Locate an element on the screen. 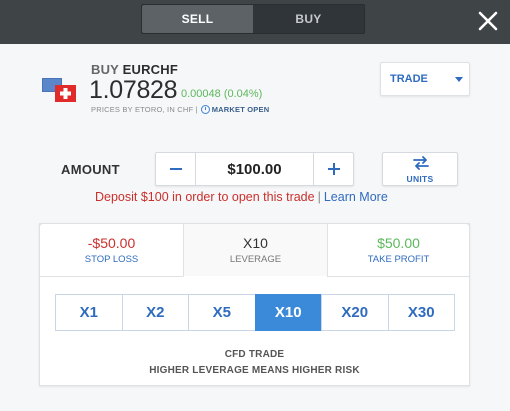  leverage-label: LEVERAGE is located at coordinates (255, 259).